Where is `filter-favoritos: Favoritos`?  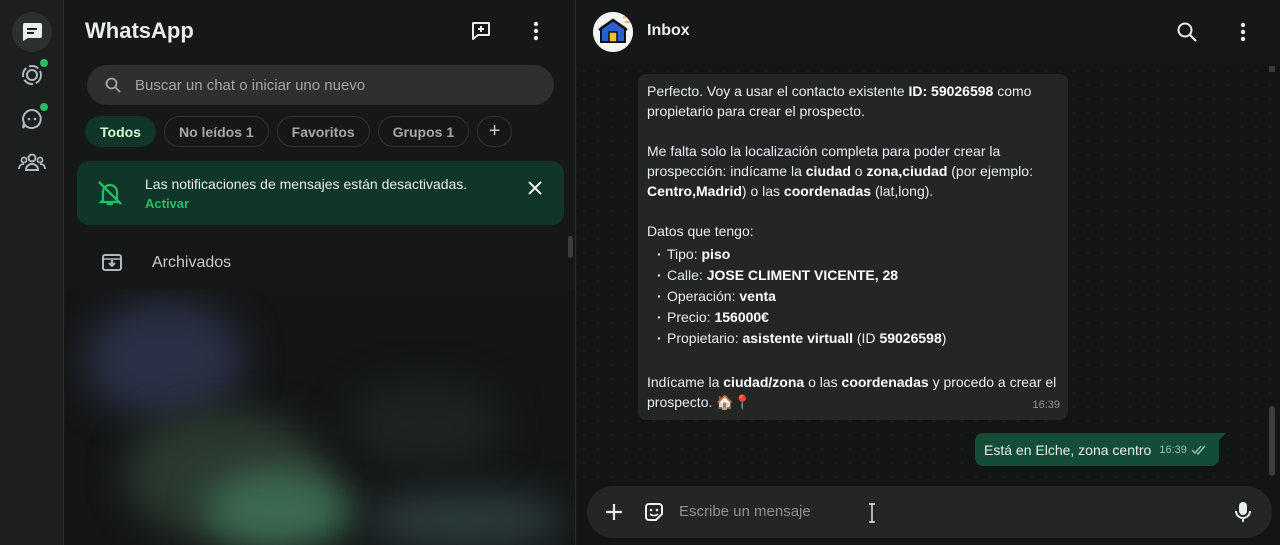 filter-favoritos: Favoritos is located at coordinates (323, 131).